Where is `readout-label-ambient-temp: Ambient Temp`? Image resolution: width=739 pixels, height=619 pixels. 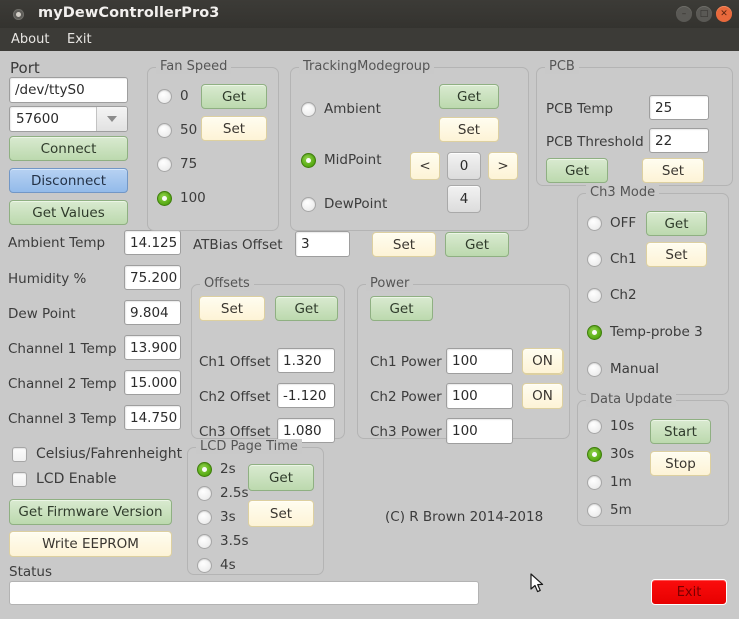 readout-label-ambient-temp: Ambient Temp is located at coordinates (57, 243).